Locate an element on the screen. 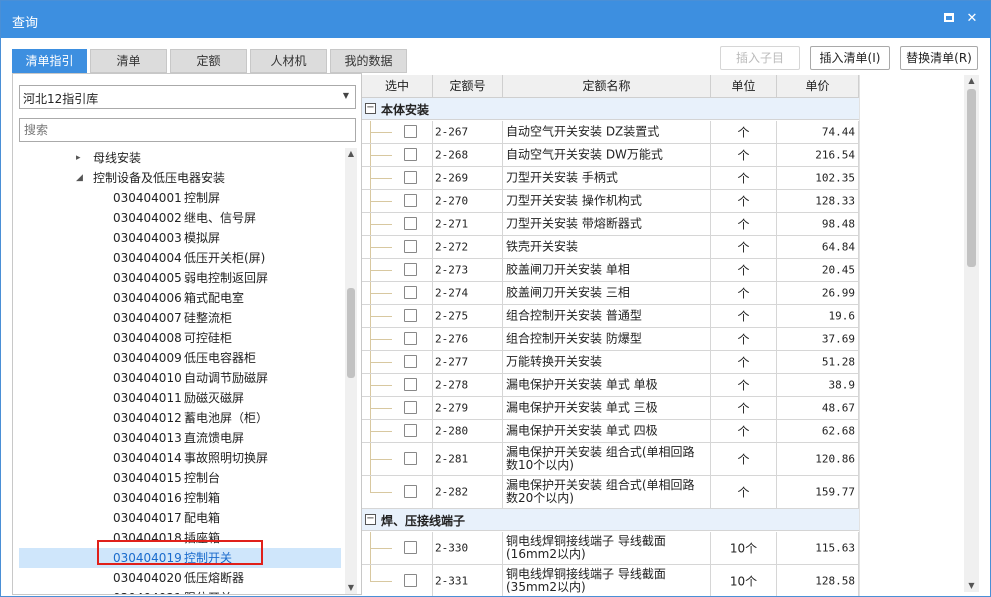 The width and height of the screenshot is (991, 597). tree-node: 030404013 直流馈电屏 is located at coordinates (180, 438).